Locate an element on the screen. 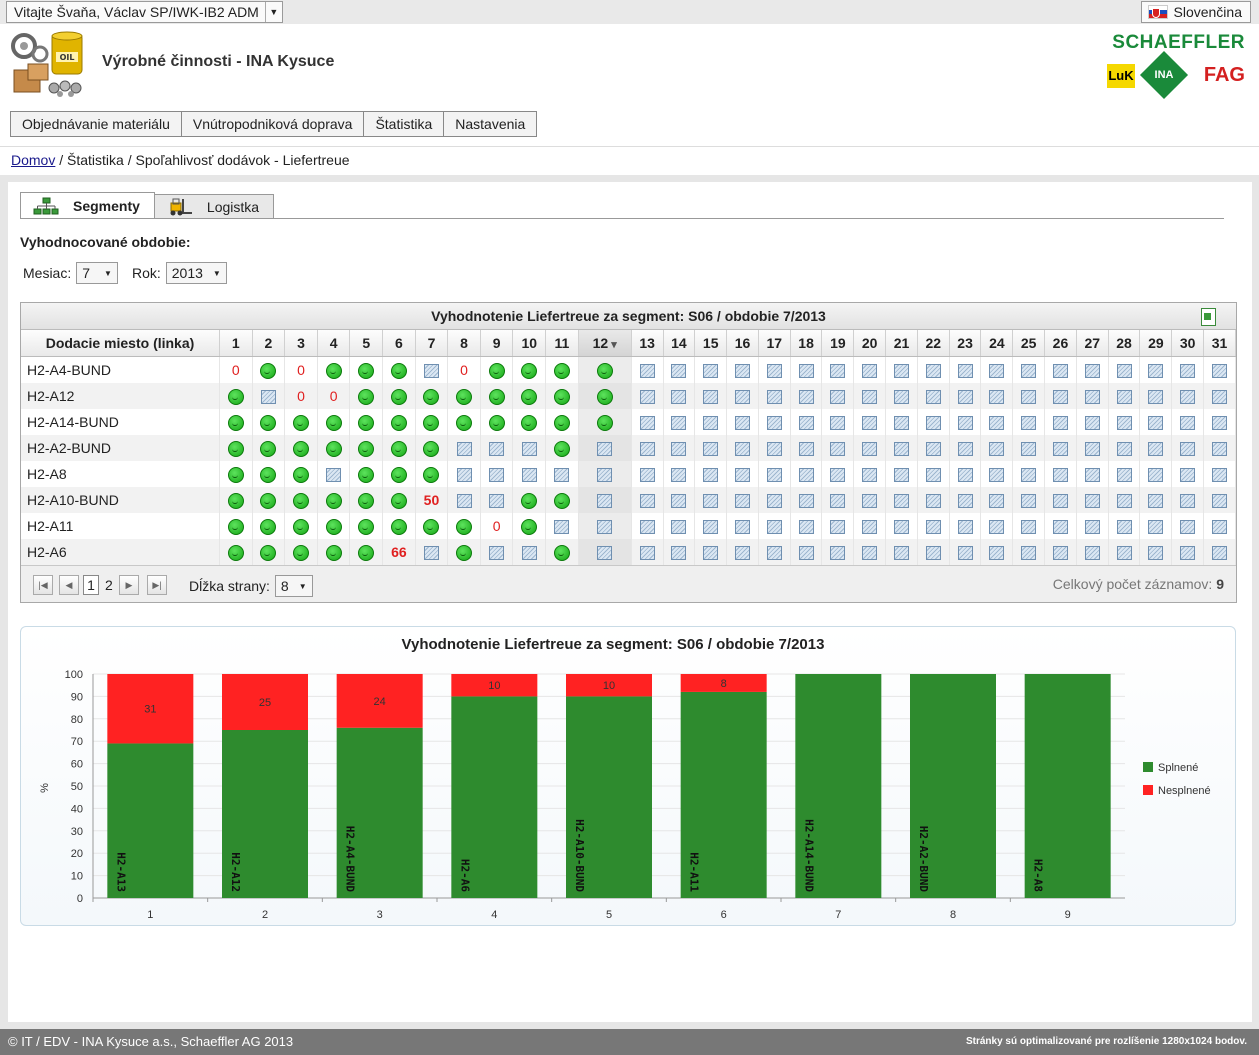 This screenshot has width=1259, height=1055. bar-location-label: H2-A12 is located at coordinates (235, 872).